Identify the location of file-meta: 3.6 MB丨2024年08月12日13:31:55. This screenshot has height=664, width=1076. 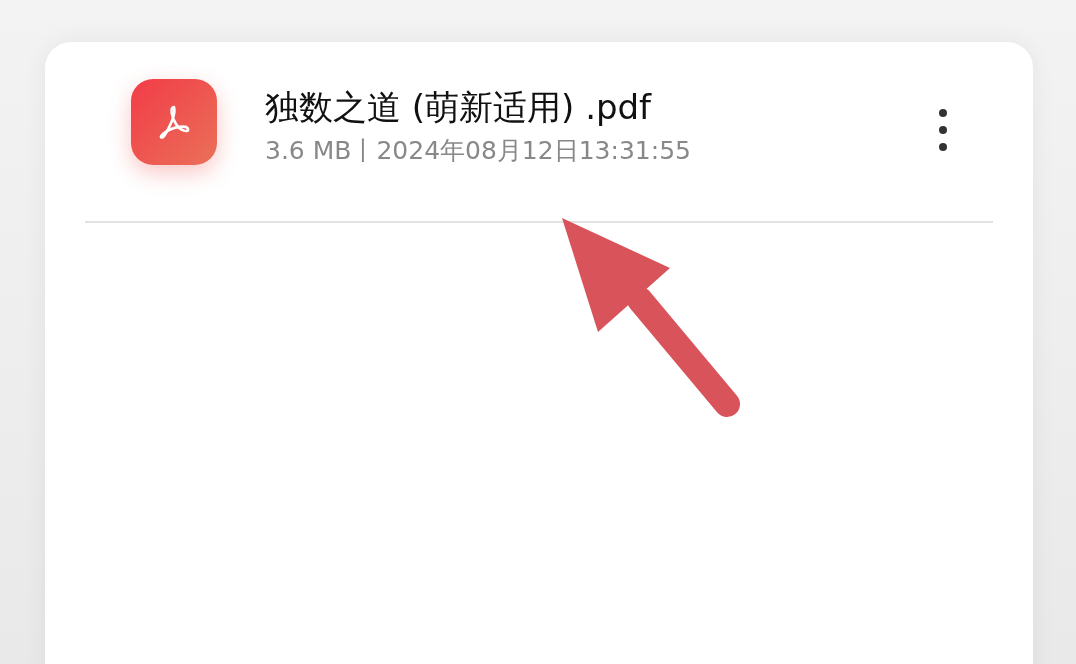
(478, 150).